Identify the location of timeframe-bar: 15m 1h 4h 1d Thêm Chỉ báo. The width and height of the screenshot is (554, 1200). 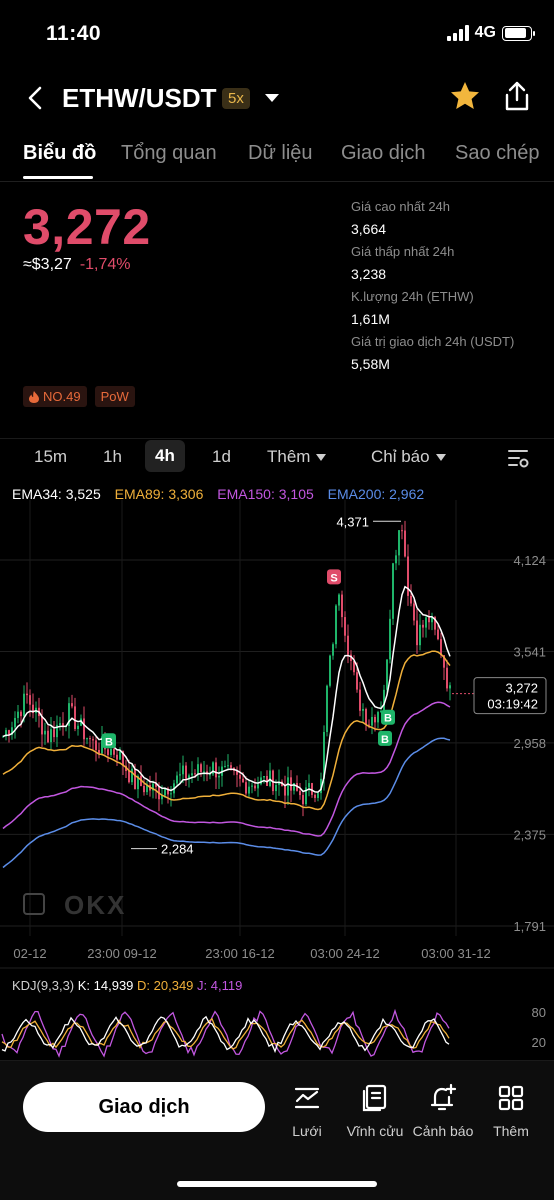
(277, 456).